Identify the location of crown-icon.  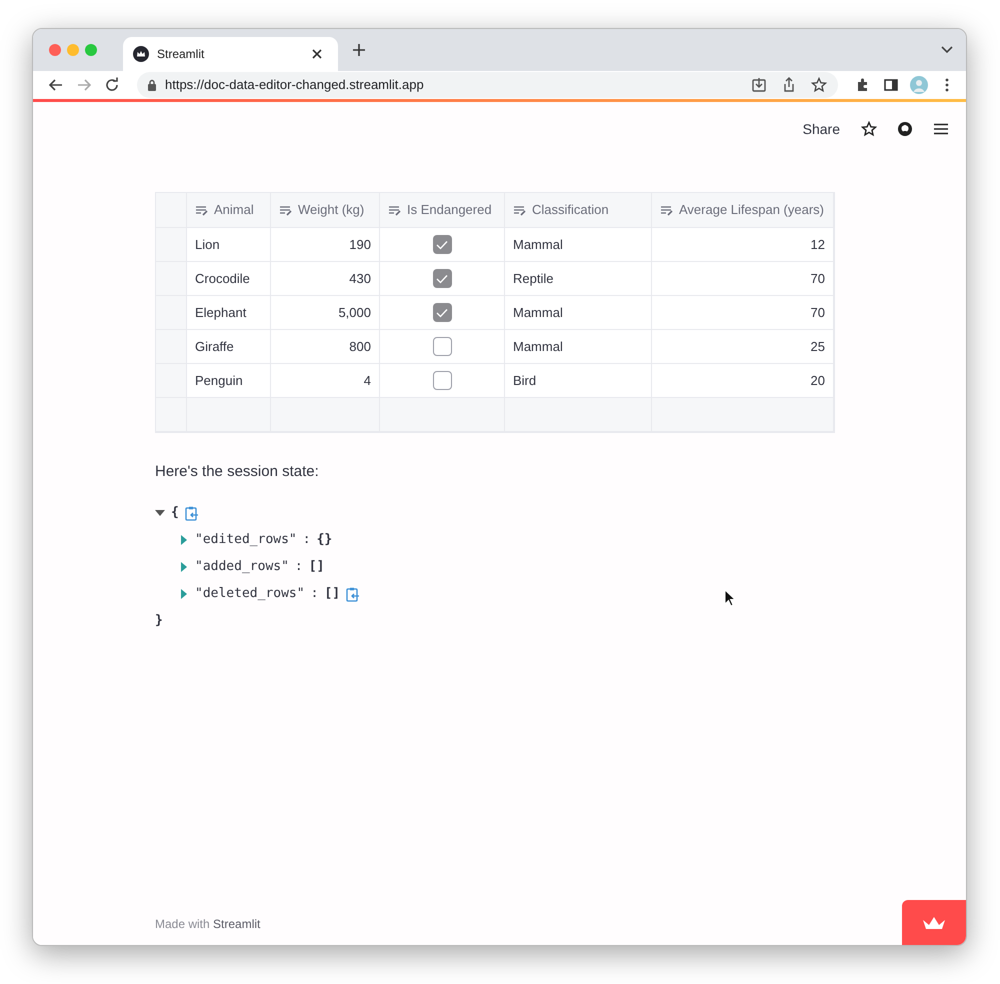
(934, 923).